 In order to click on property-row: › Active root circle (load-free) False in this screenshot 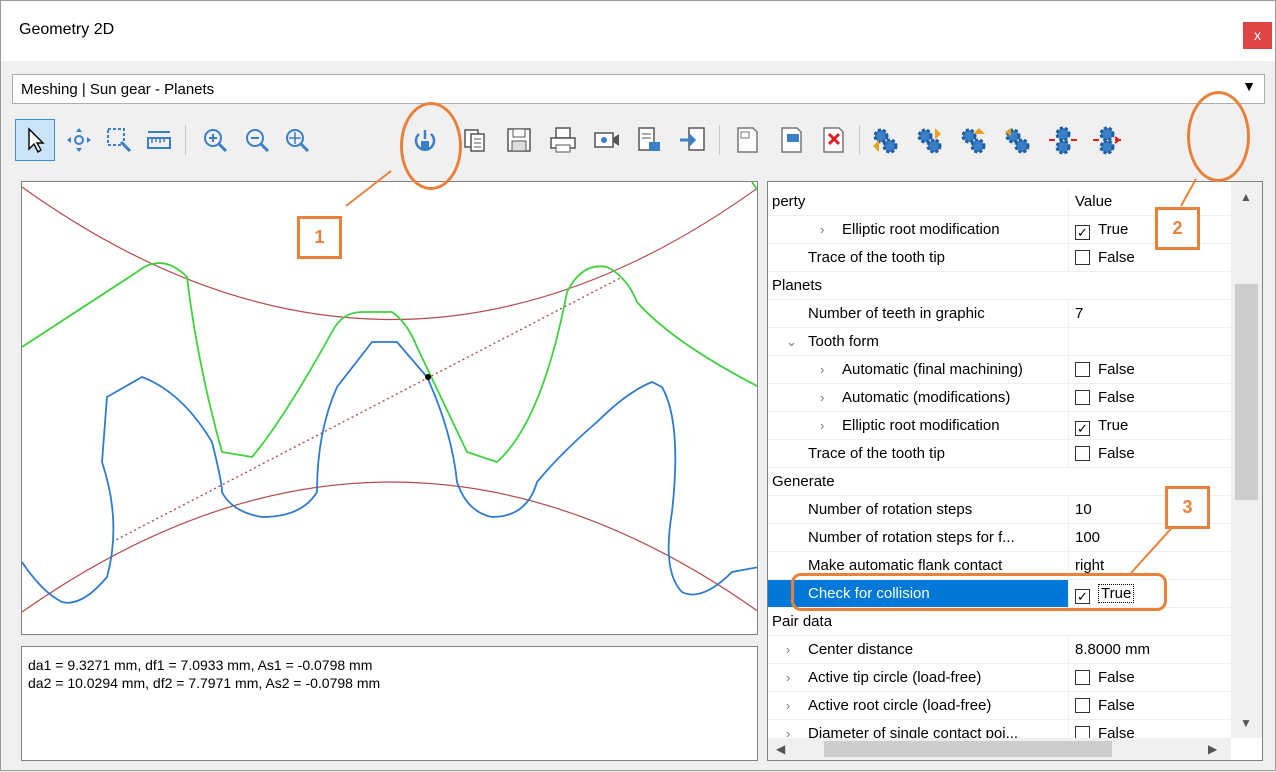, I will do `click(999, 706)`.